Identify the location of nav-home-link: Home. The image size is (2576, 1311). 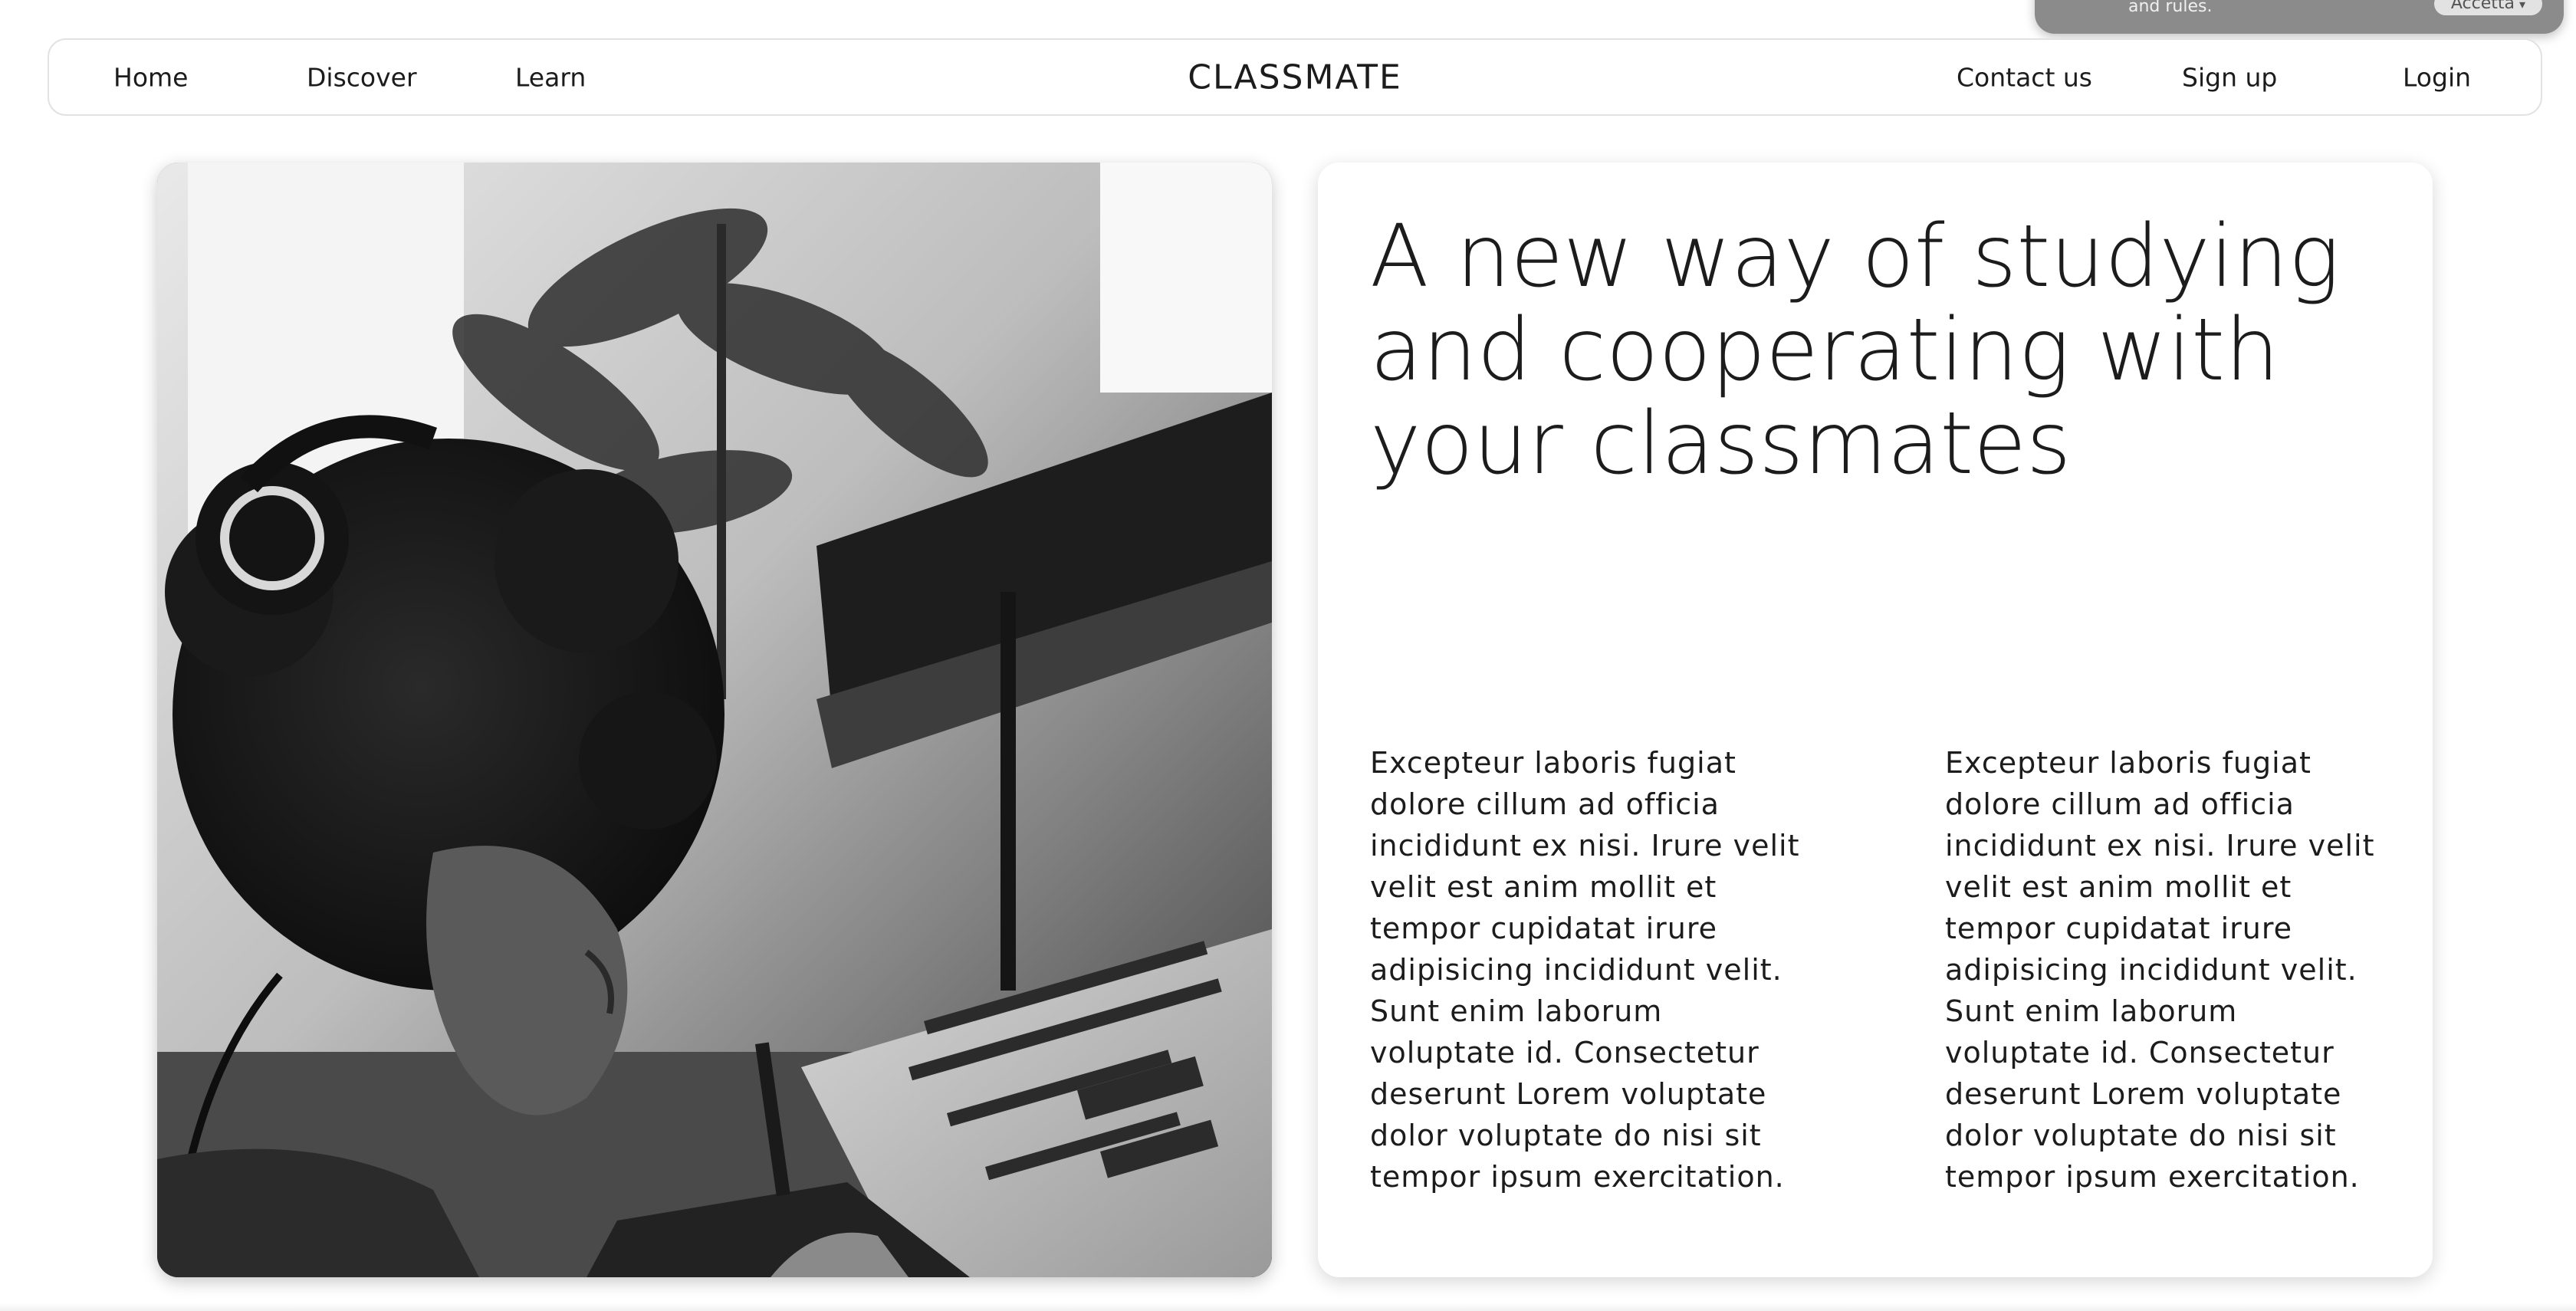
(151, 77).